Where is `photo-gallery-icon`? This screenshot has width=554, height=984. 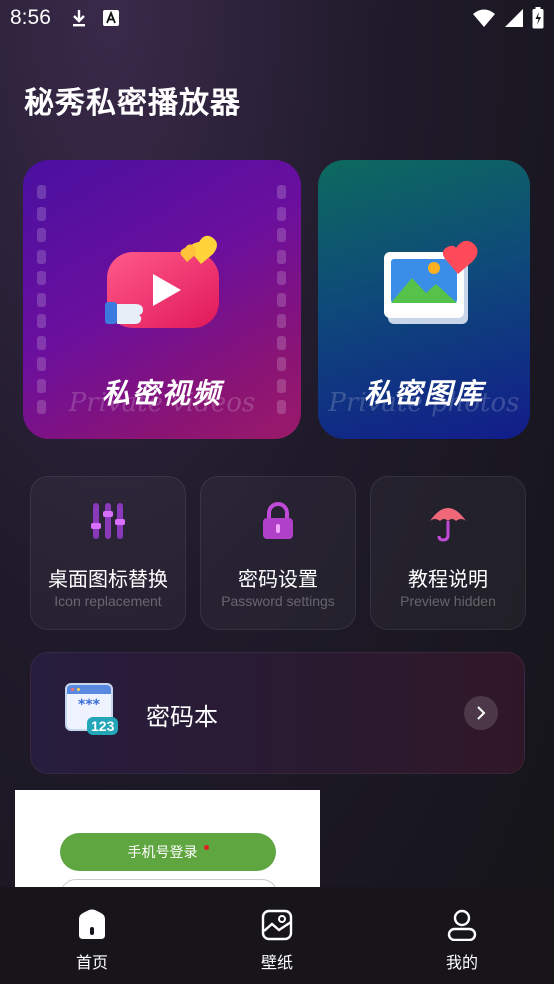
photo-gallery-icon is located at coordinates (431, 282).